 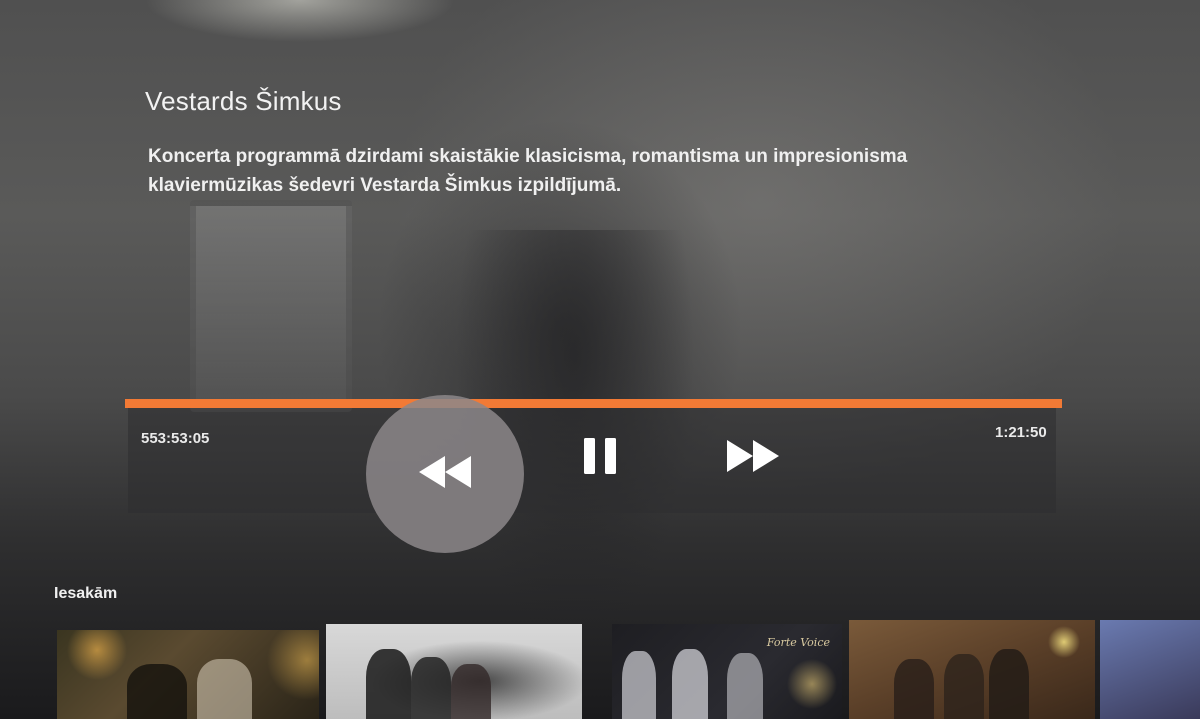 I want to click on pause-button, so click(x=600, y=458).